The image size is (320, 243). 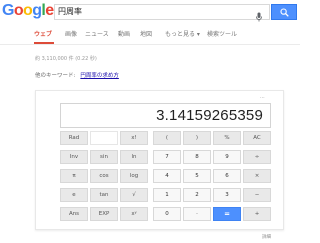 I want to click on digit-key: 7, so click(x=167, y=157).